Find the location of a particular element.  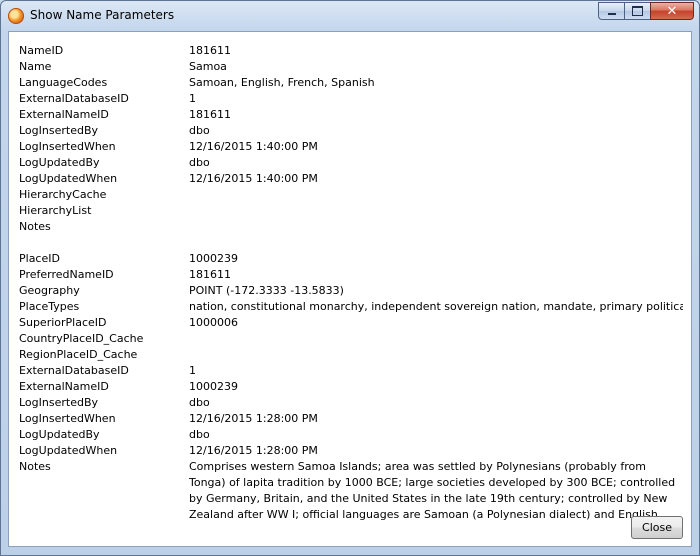

param-key: CountryPlaceID_Cache is located at coordinates (81, 338).